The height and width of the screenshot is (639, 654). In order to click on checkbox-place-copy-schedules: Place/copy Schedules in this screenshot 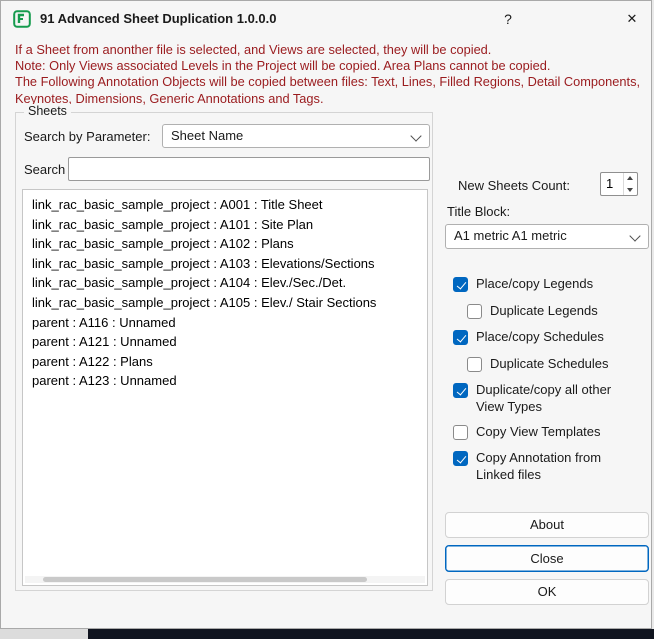, I will do `click(548, 337)`.